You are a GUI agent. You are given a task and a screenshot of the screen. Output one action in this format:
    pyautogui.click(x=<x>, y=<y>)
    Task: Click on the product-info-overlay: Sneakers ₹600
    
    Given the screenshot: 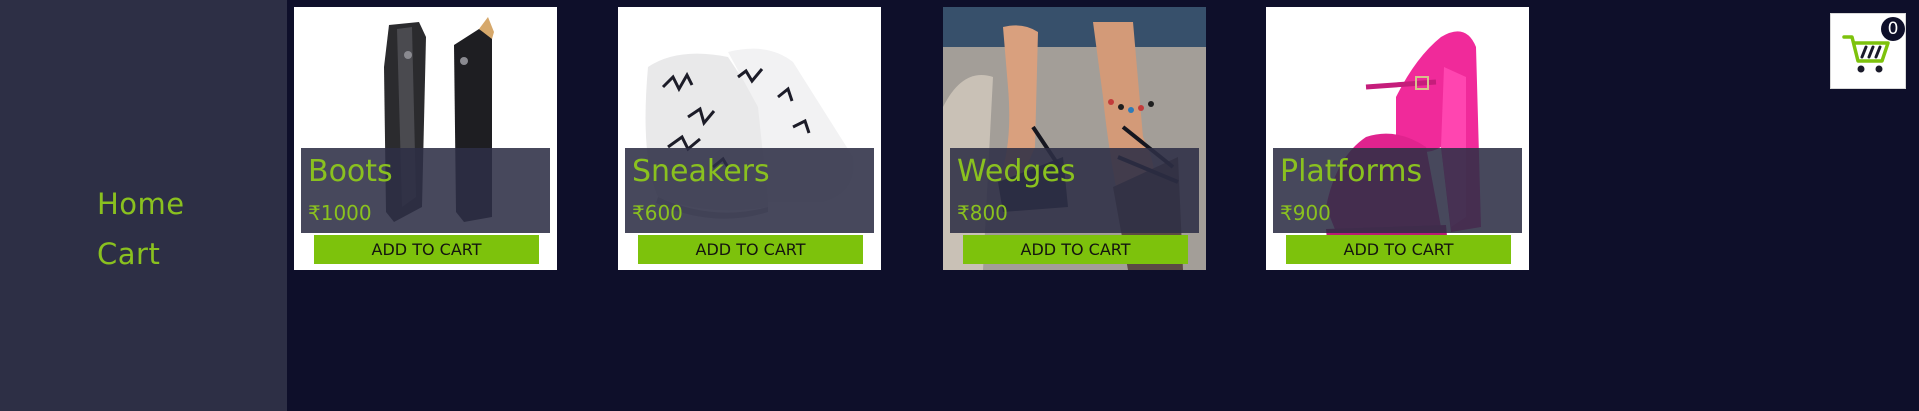 What is the action you would take?
    pyautogui.click(x=749, y=190)
    